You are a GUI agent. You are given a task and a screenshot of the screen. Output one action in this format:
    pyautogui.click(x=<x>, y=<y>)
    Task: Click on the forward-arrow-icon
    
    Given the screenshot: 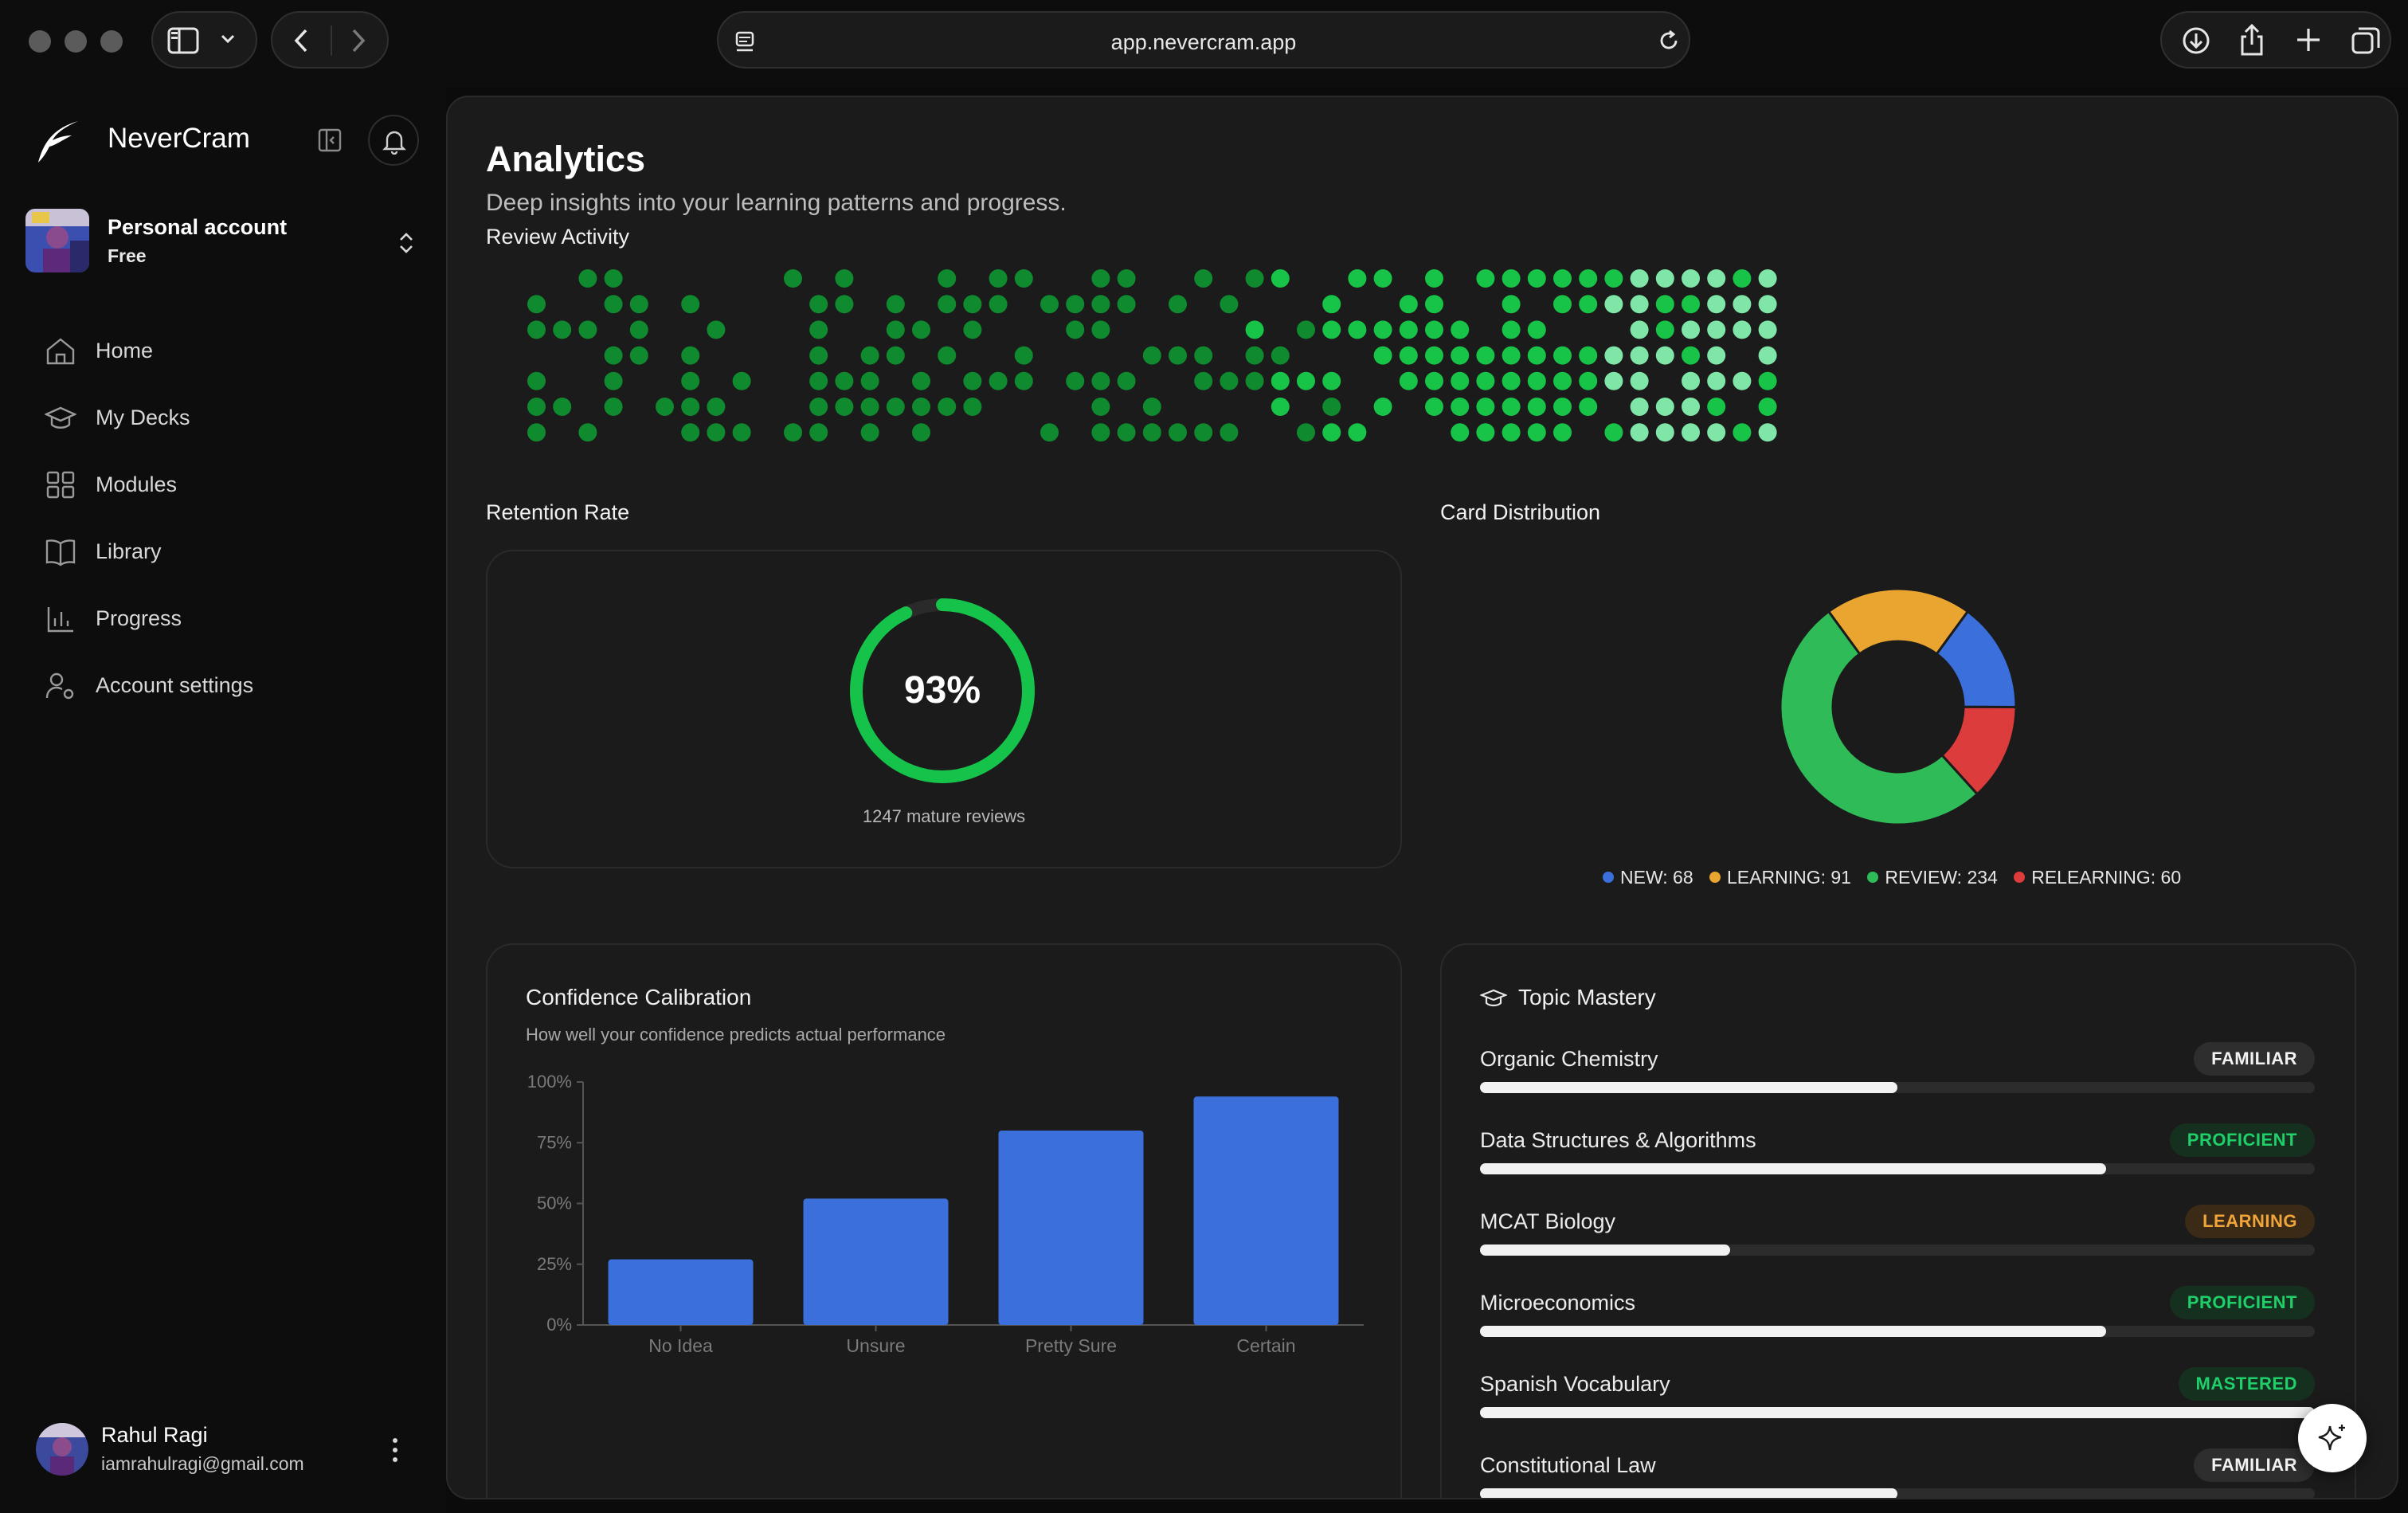 What is the action you would take?
    pyautogui.click(x=358, y=40)
    